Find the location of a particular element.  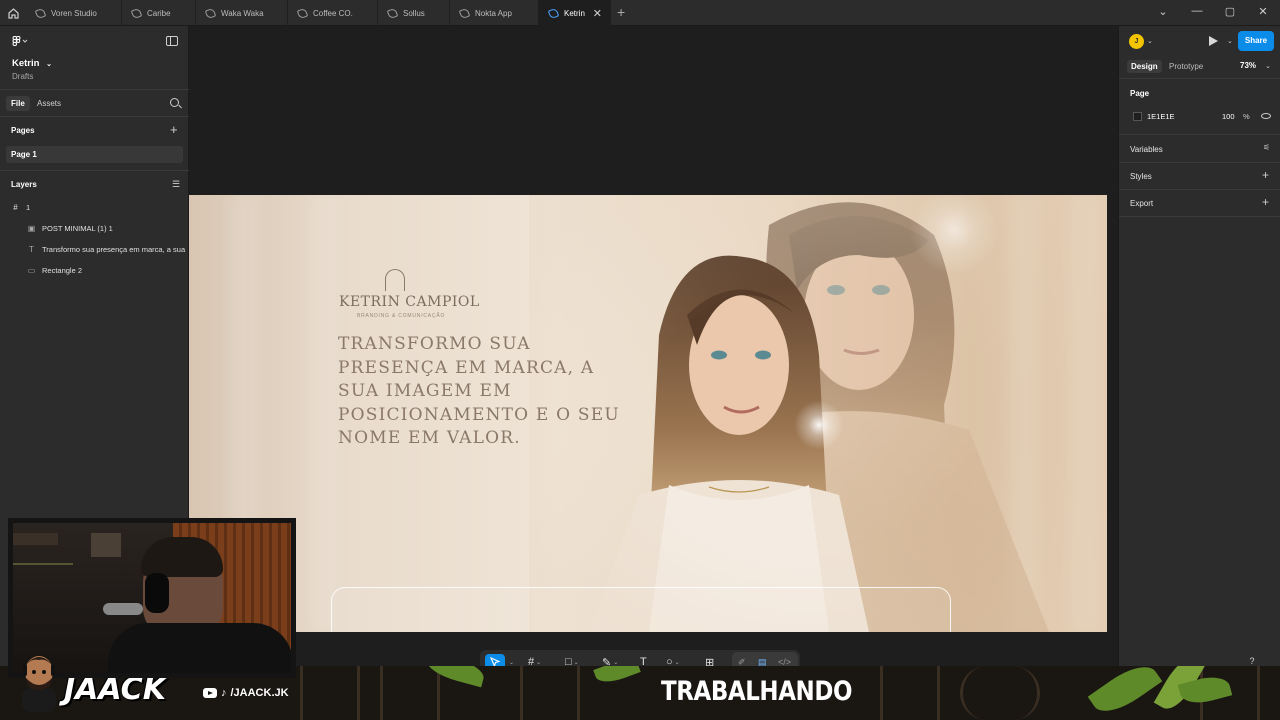

home-icon is located at coordinates (13, 13).